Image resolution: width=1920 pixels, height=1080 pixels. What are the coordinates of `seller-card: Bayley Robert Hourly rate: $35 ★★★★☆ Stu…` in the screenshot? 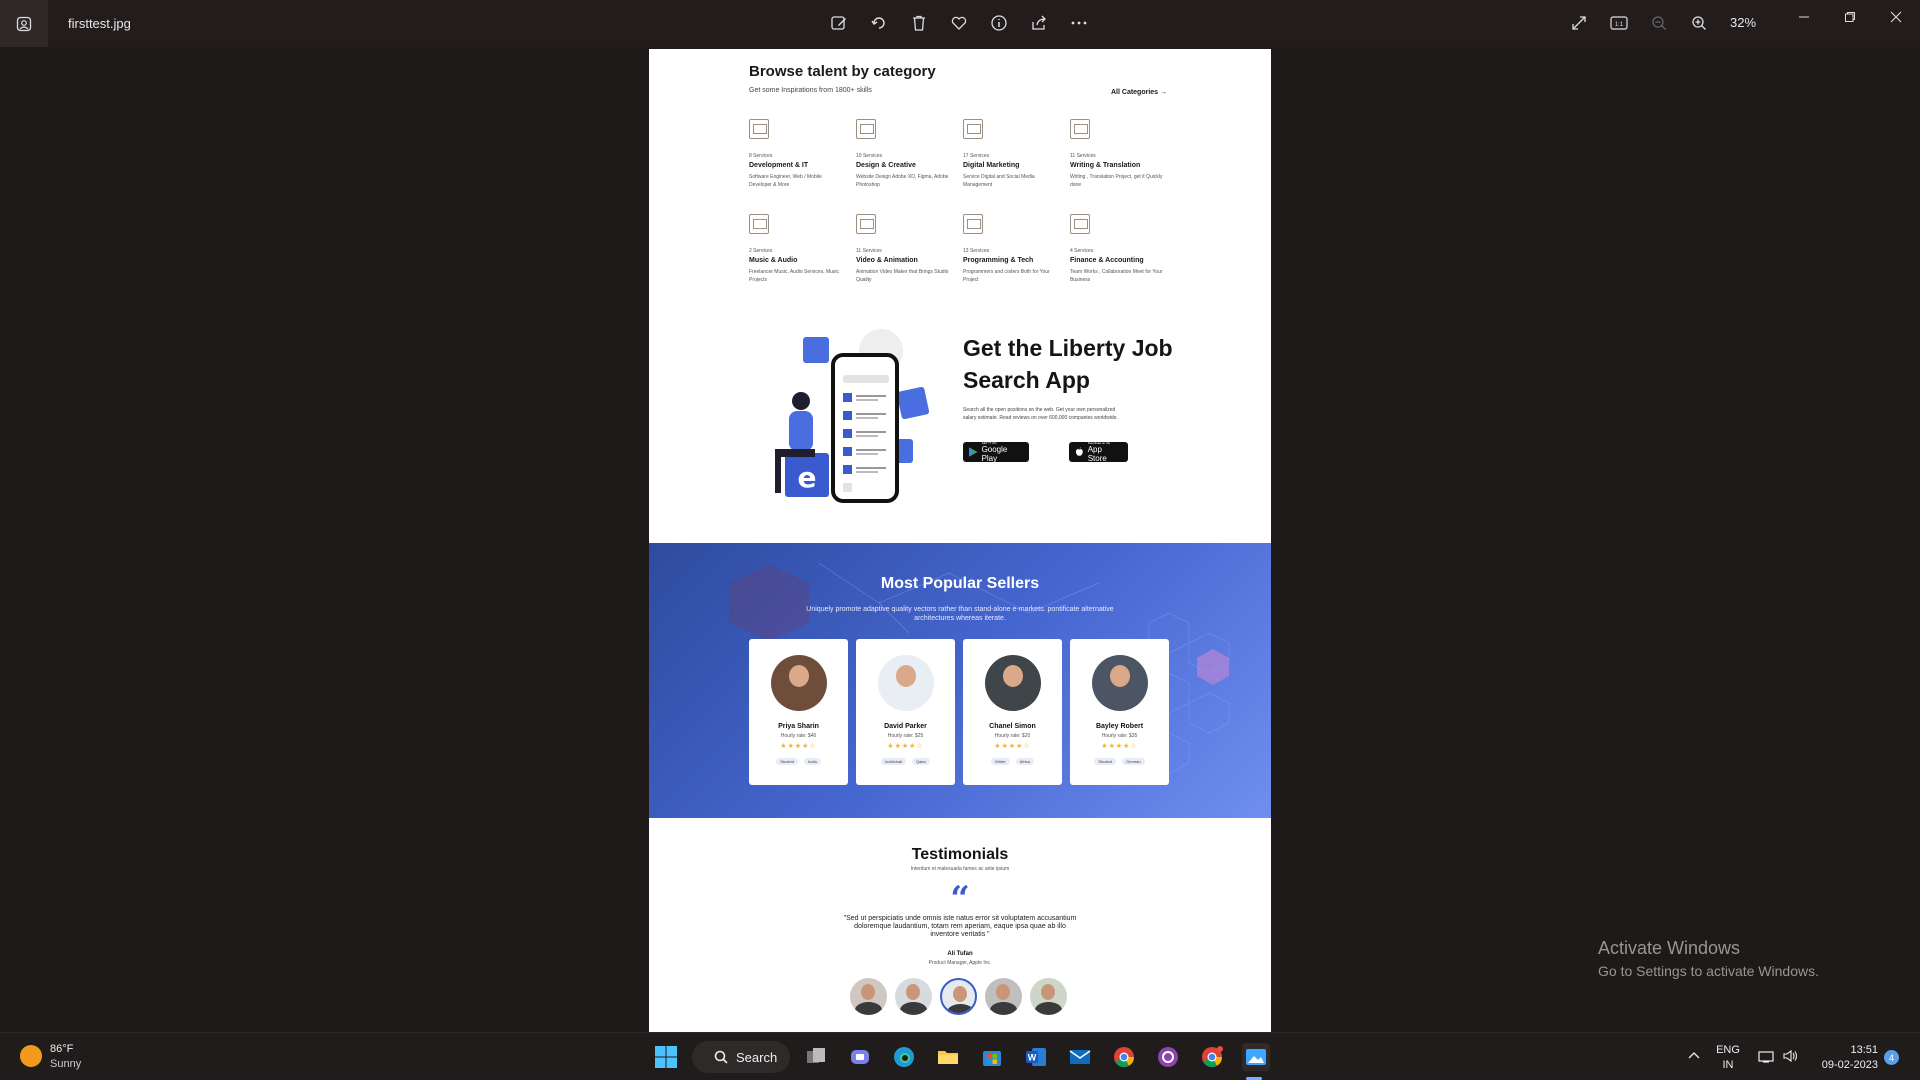 It's located at (1119, 712).